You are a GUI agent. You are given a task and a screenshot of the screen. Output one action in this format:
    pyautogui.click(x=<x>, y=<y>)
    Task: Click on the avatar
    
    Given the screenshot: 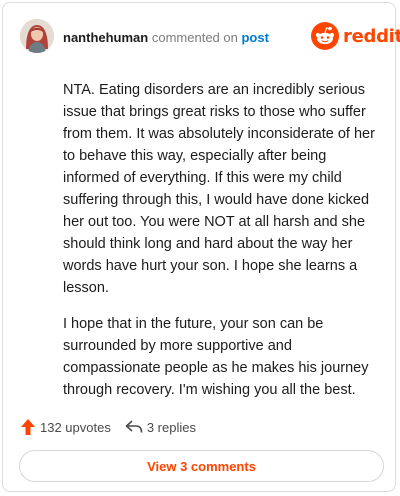 What is the action you would take?
    pyautogui.click(x=37, y=36)
    